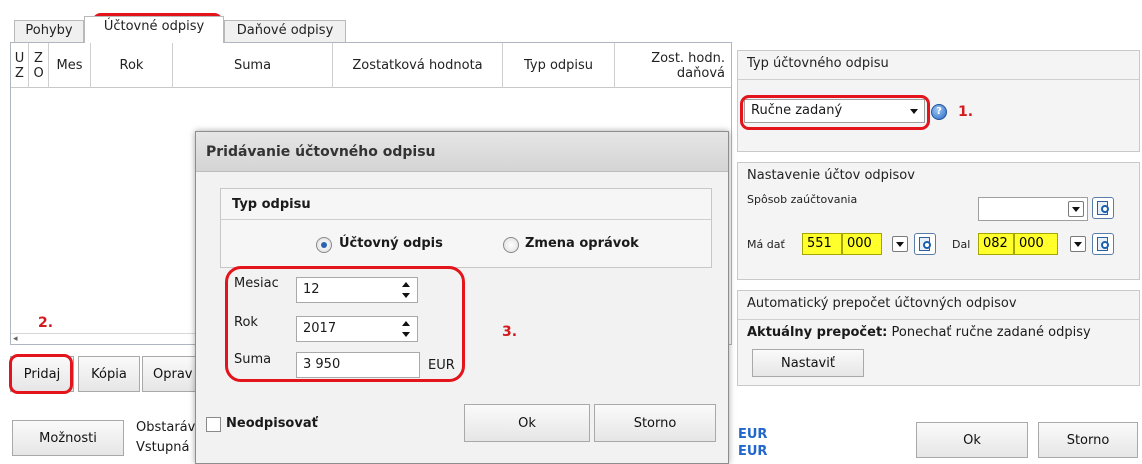 Image resolution: width=1142 pixels, height=464 pixels. I want to click on ok-button-label: Ok, so click(972, 440).